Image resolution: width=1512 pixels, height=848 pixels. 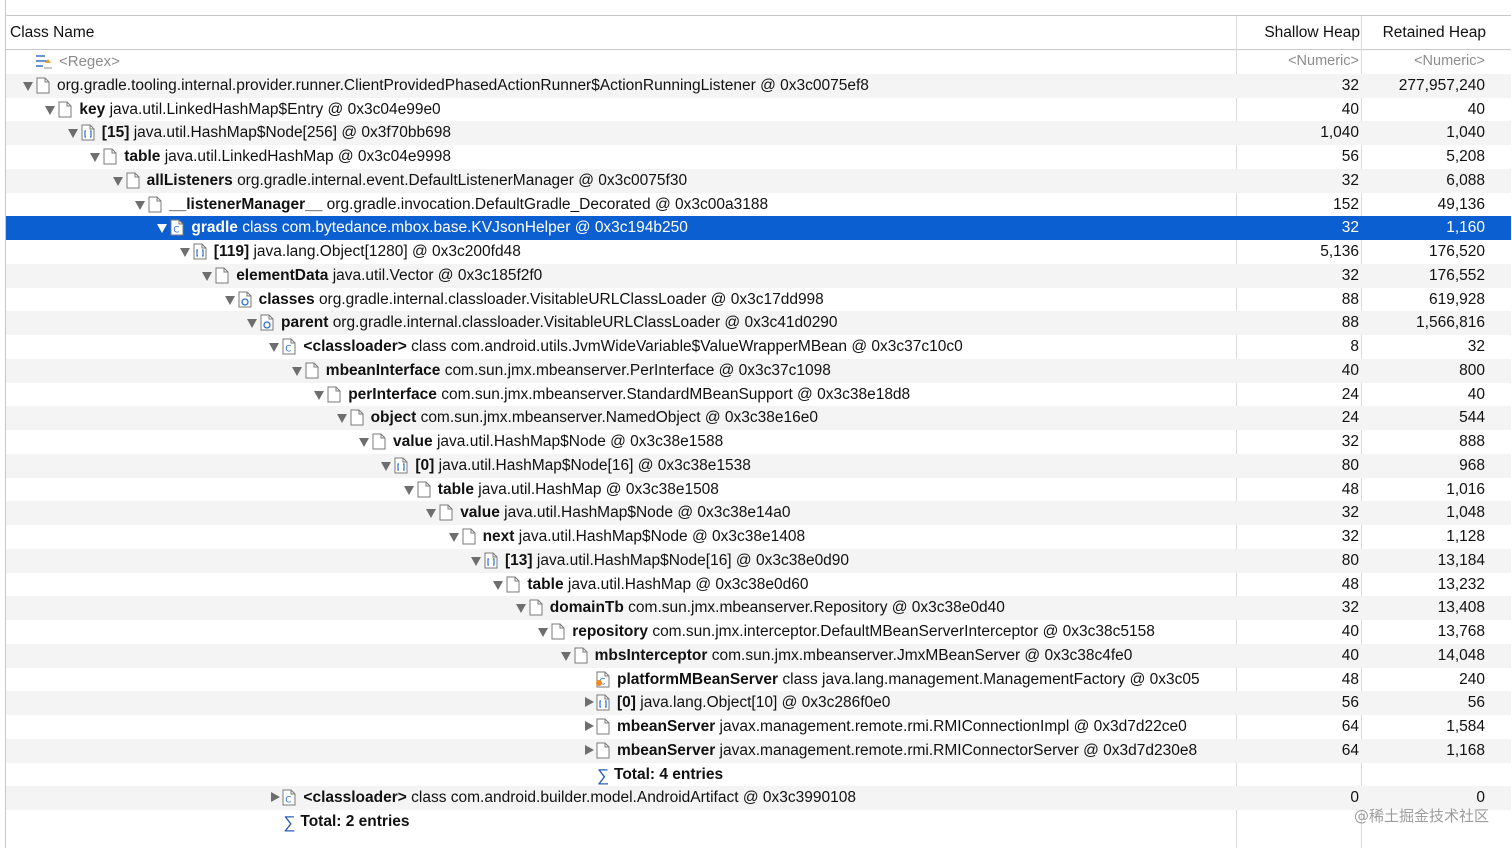 I want to click on field-name: parent, so click(x=305, y=323).